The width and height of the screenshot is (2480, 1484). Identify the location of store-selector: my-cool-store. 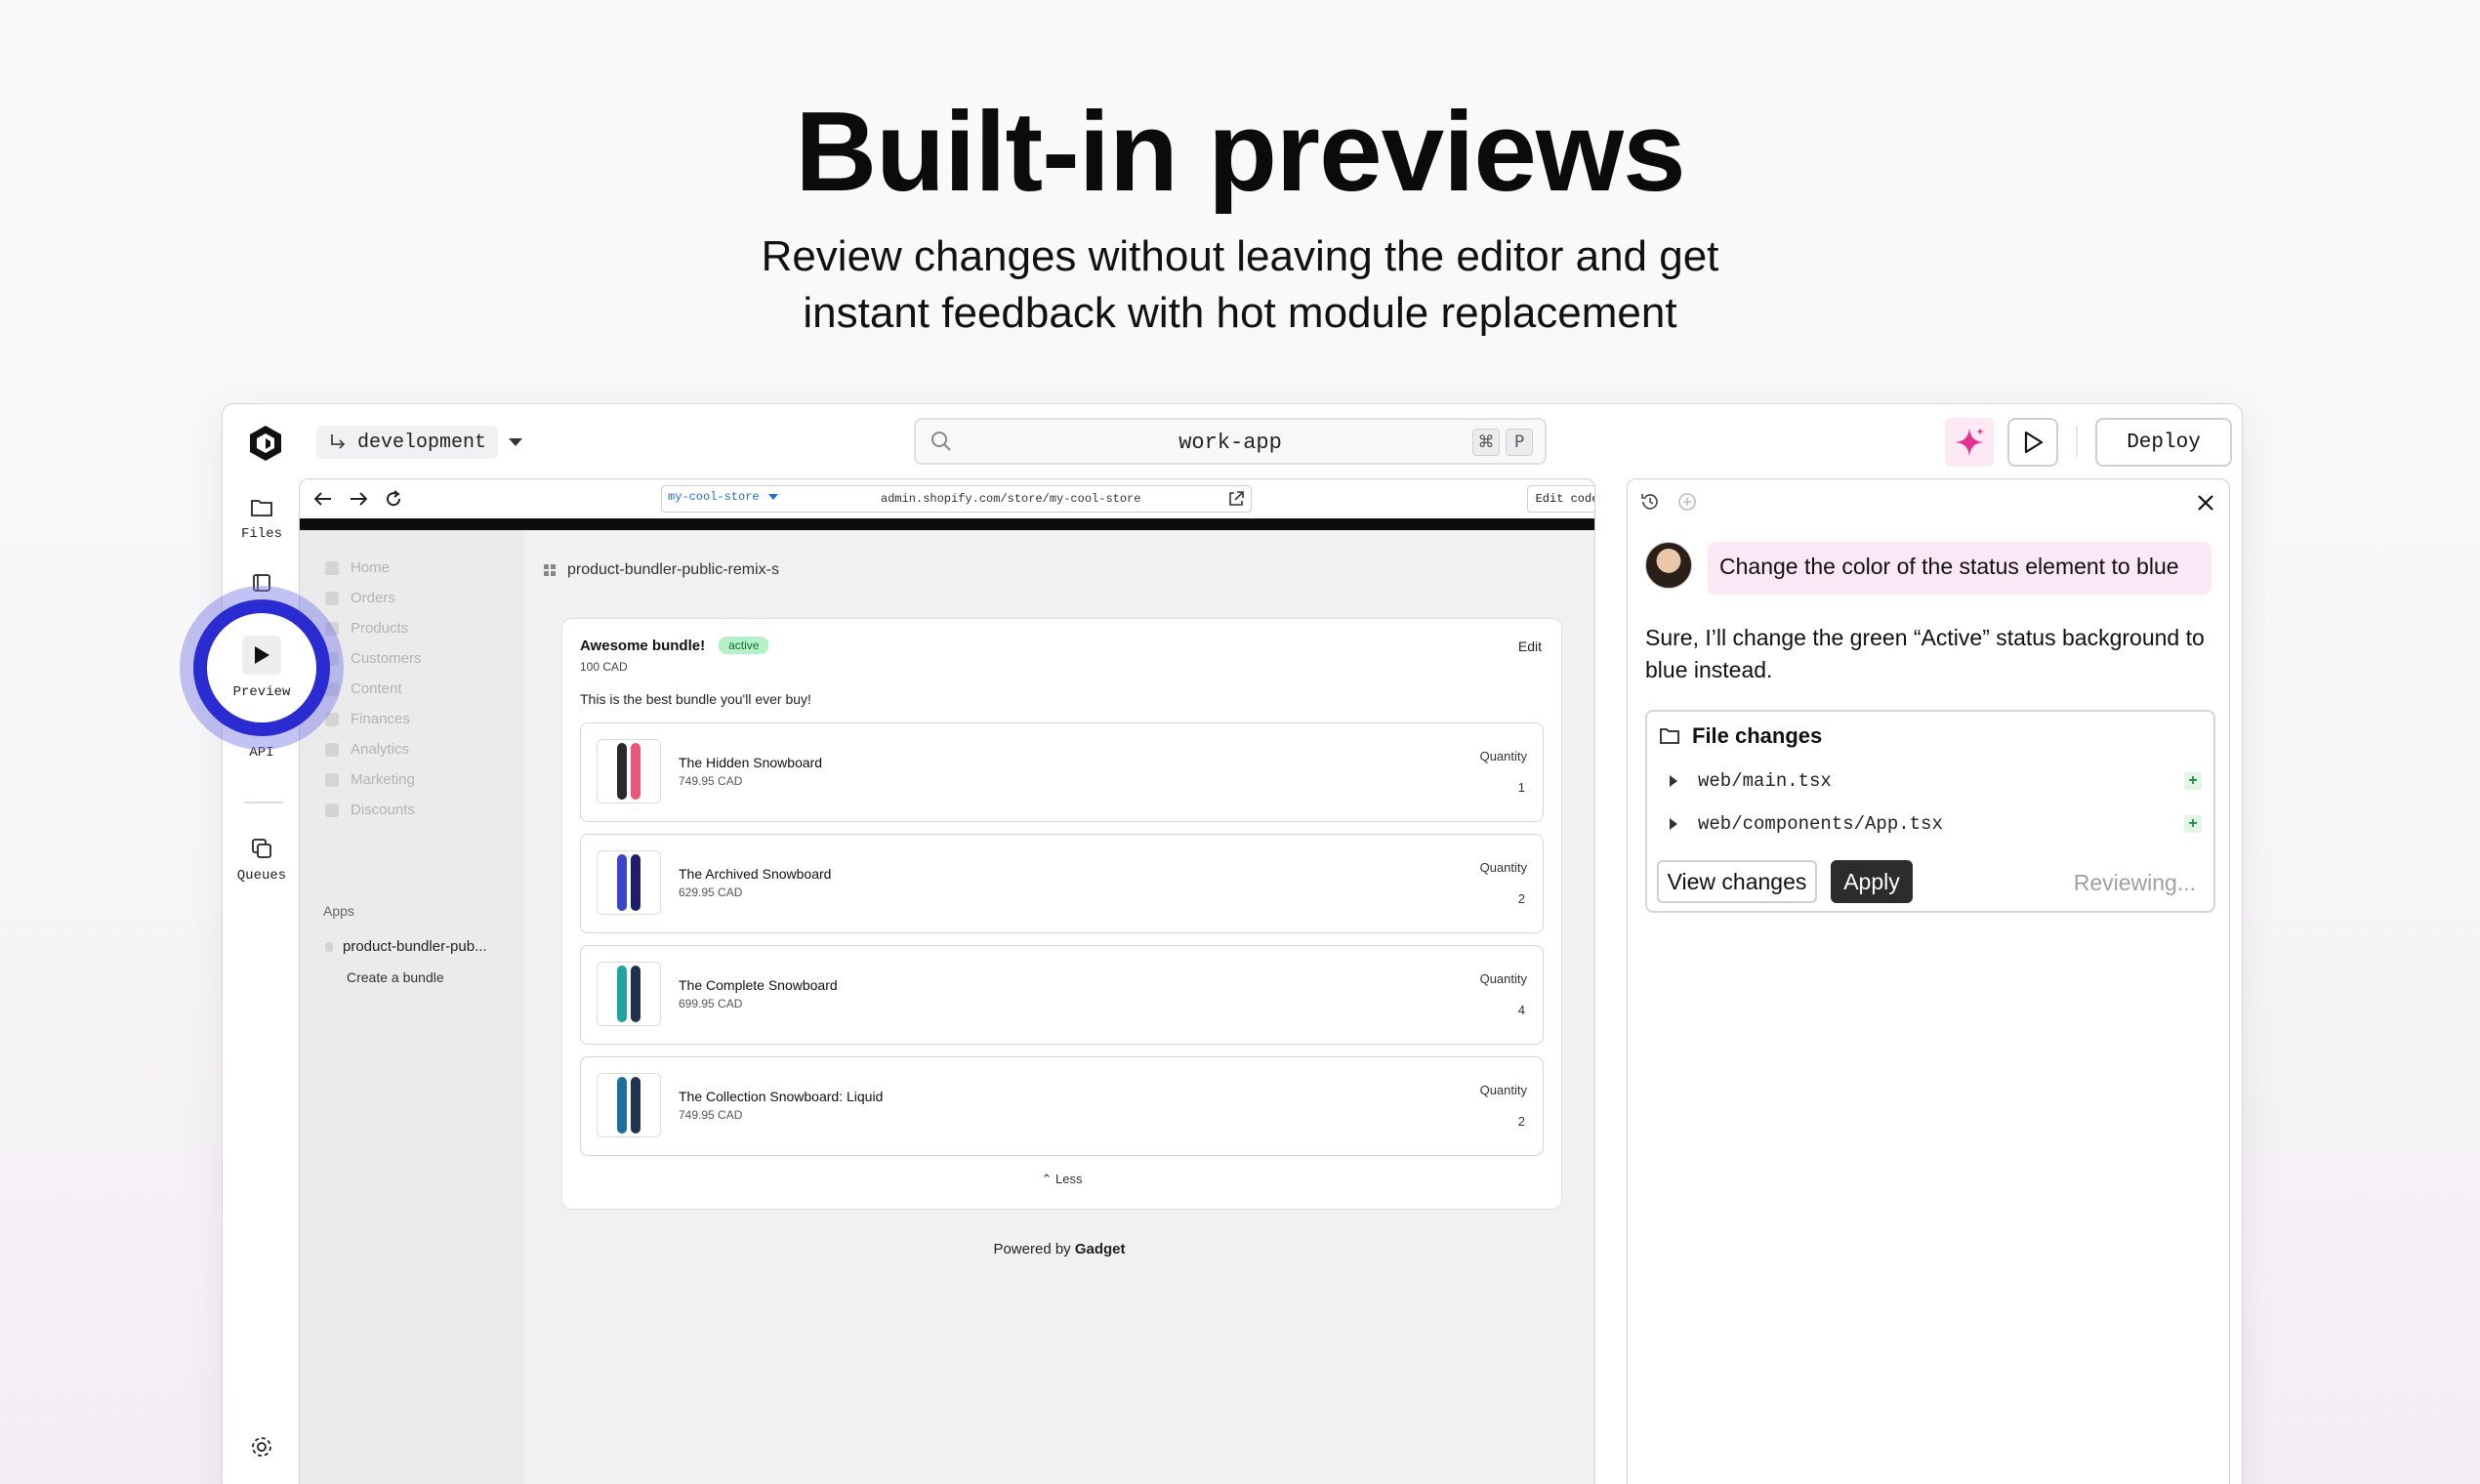
(723, 497).